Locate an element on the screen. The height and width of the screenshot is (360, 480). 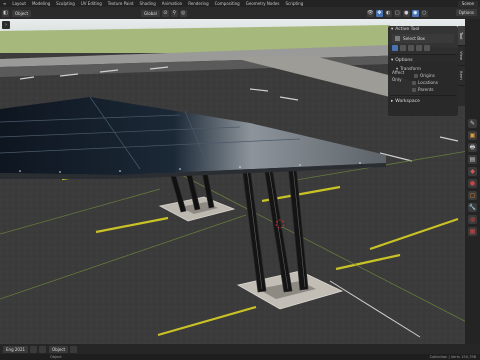
shading-rendered-icon: ○ is located at coordinates (424, 13).